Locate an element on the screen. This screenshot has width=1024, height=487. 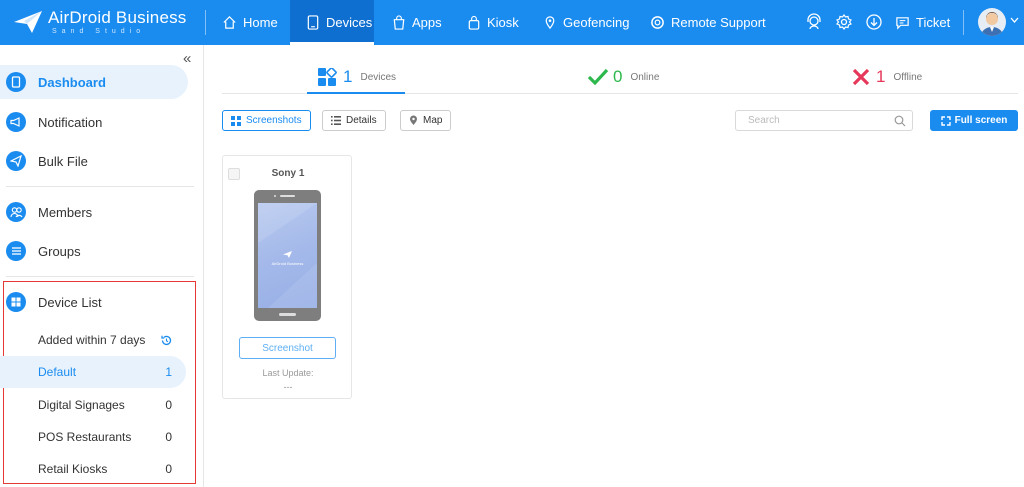
user-avatar-icon is located at coordinates (992, 24).